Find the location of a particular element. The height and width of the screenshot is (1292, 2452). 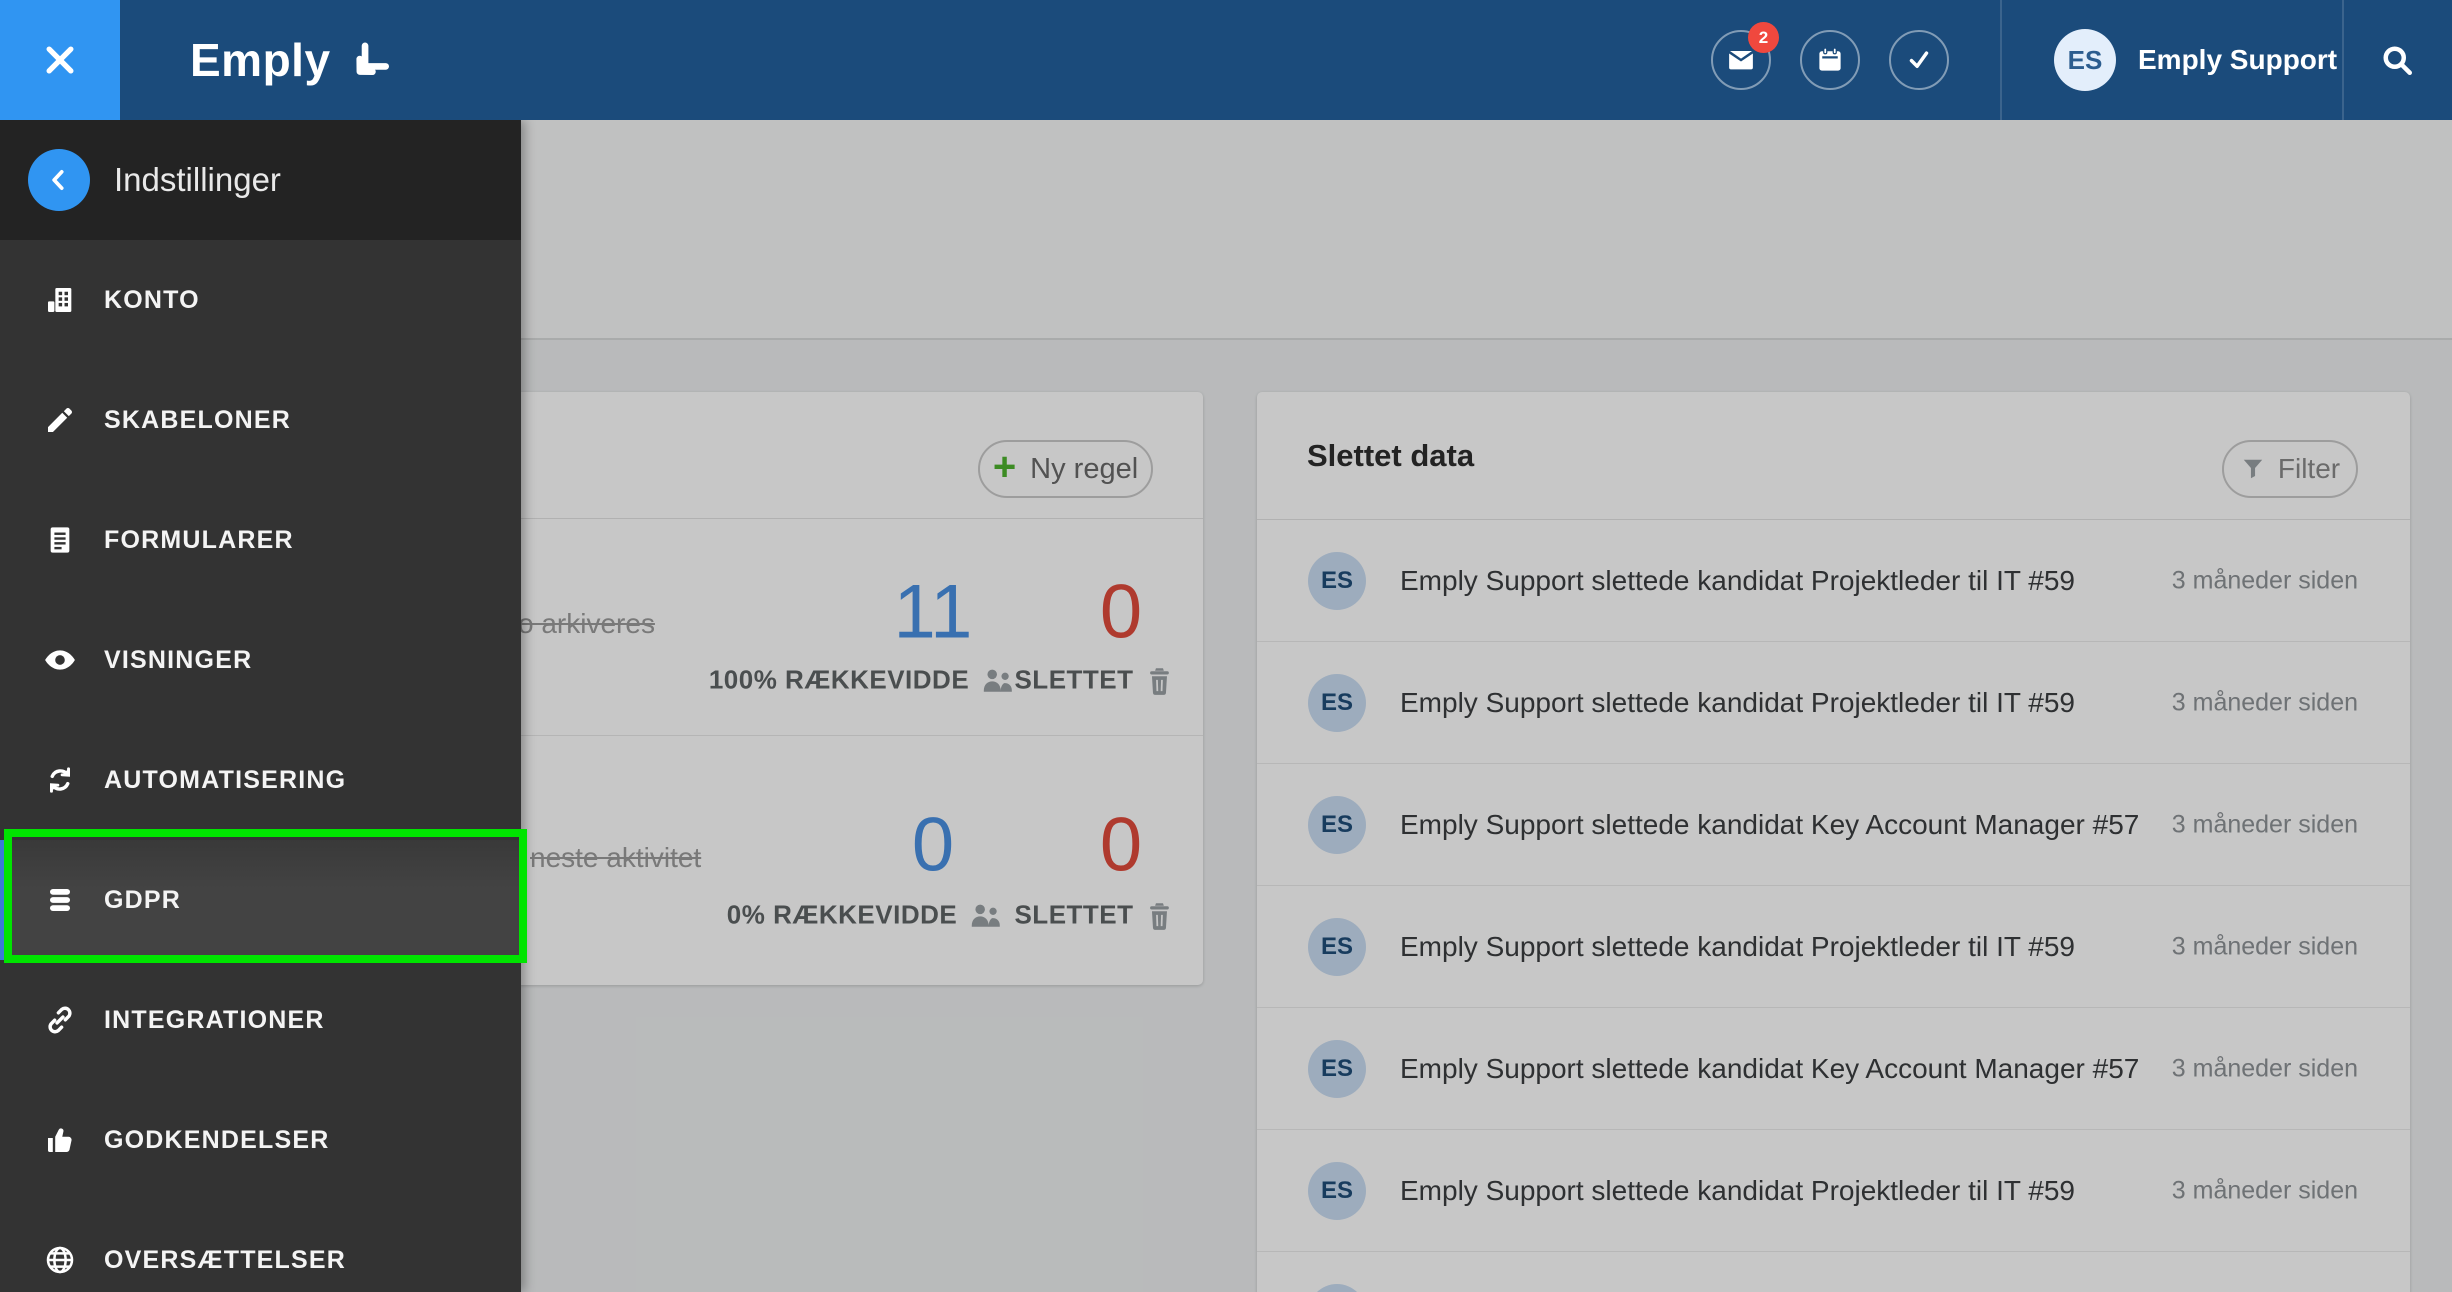

sidebar-item-formularer: FORMULARER is located at coordinates (260, 540).